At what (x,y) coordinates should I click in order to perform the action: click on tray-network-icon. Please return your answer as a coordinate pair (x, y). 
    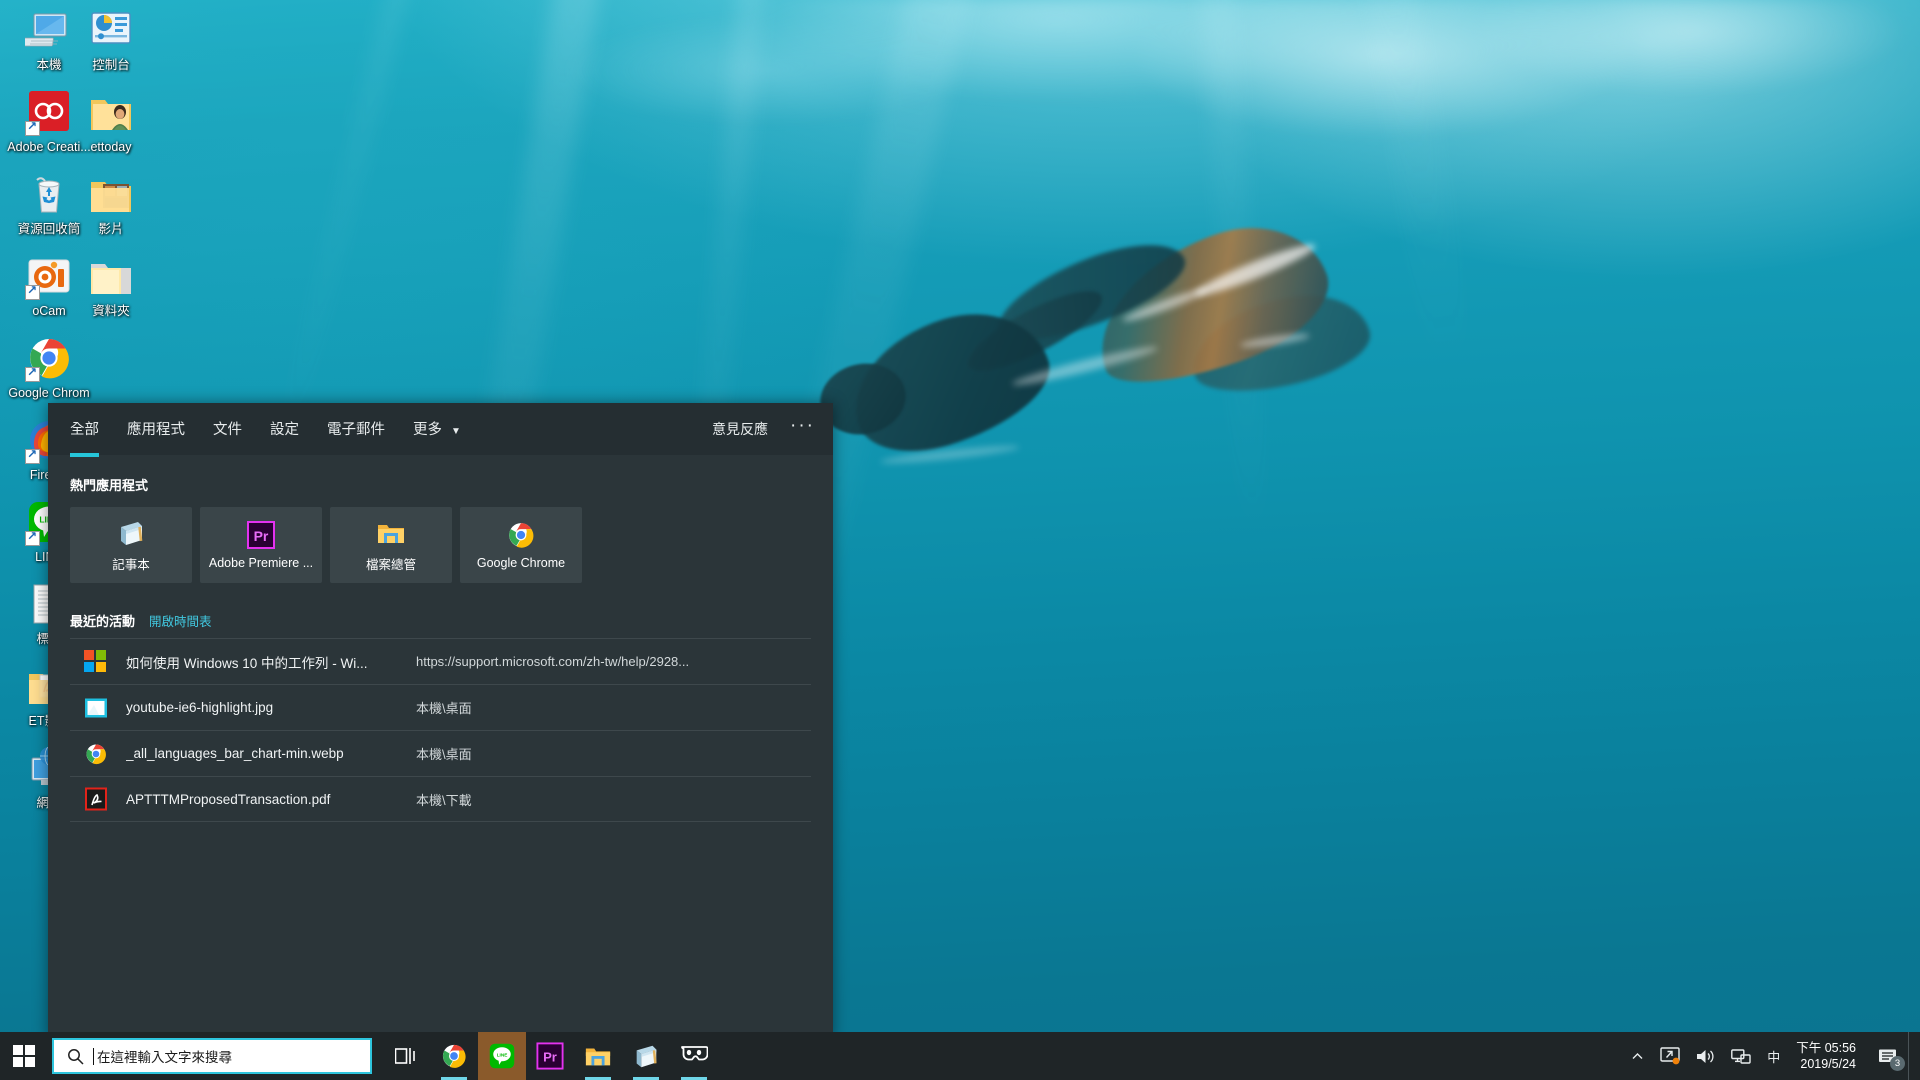
    Looking at the image, I should click on (1741, 1056).